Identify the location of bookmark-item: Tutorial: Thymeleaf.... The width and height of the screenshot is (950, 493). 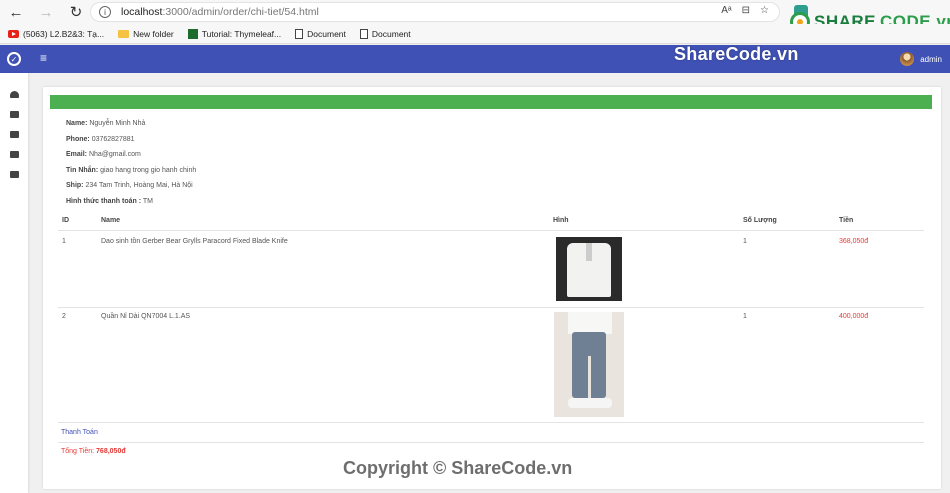
(234, 33).